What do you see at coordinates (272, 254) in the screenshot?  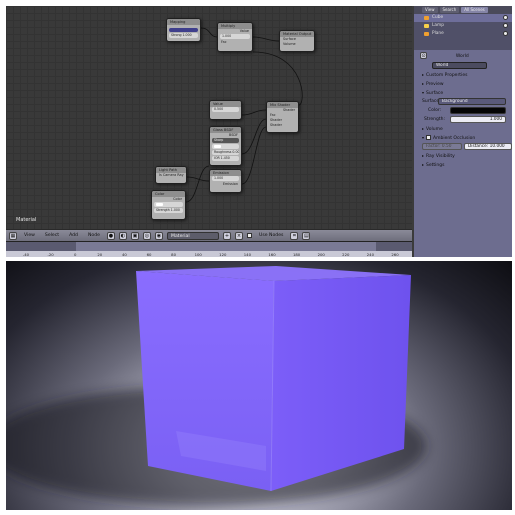 I see `timeline-tick: 160` at bounding box center [272, 254].